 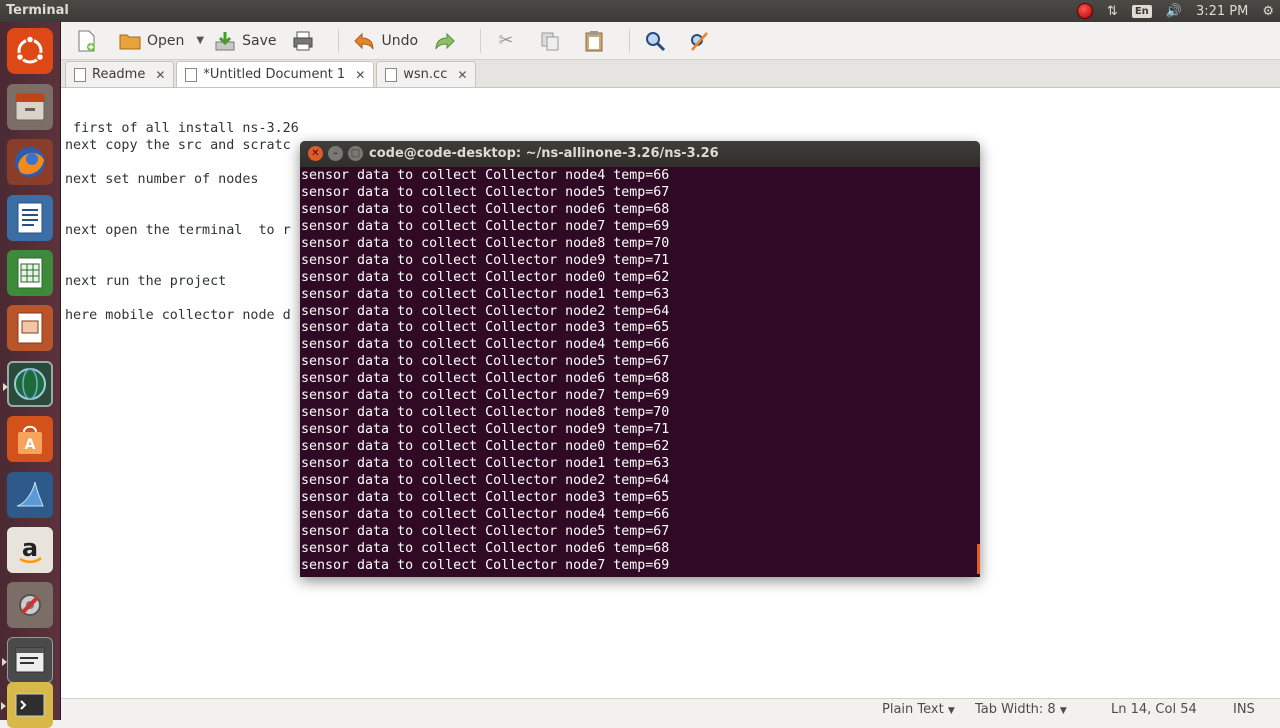 What do you see at coordinates (1015, 709) in the screenshot?
I see `tab-width-label: Tab Width: 8` at bounding box center [1015, 709].